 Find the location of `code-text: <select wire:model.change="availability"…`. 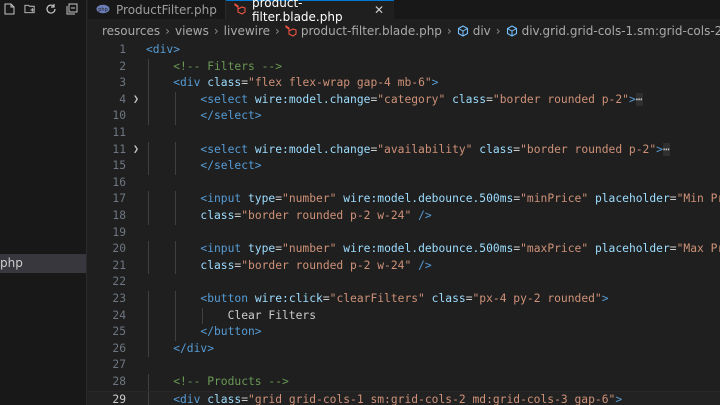

code-text: <select wire:model.change="availability"… is located at coordinates (435, 150).